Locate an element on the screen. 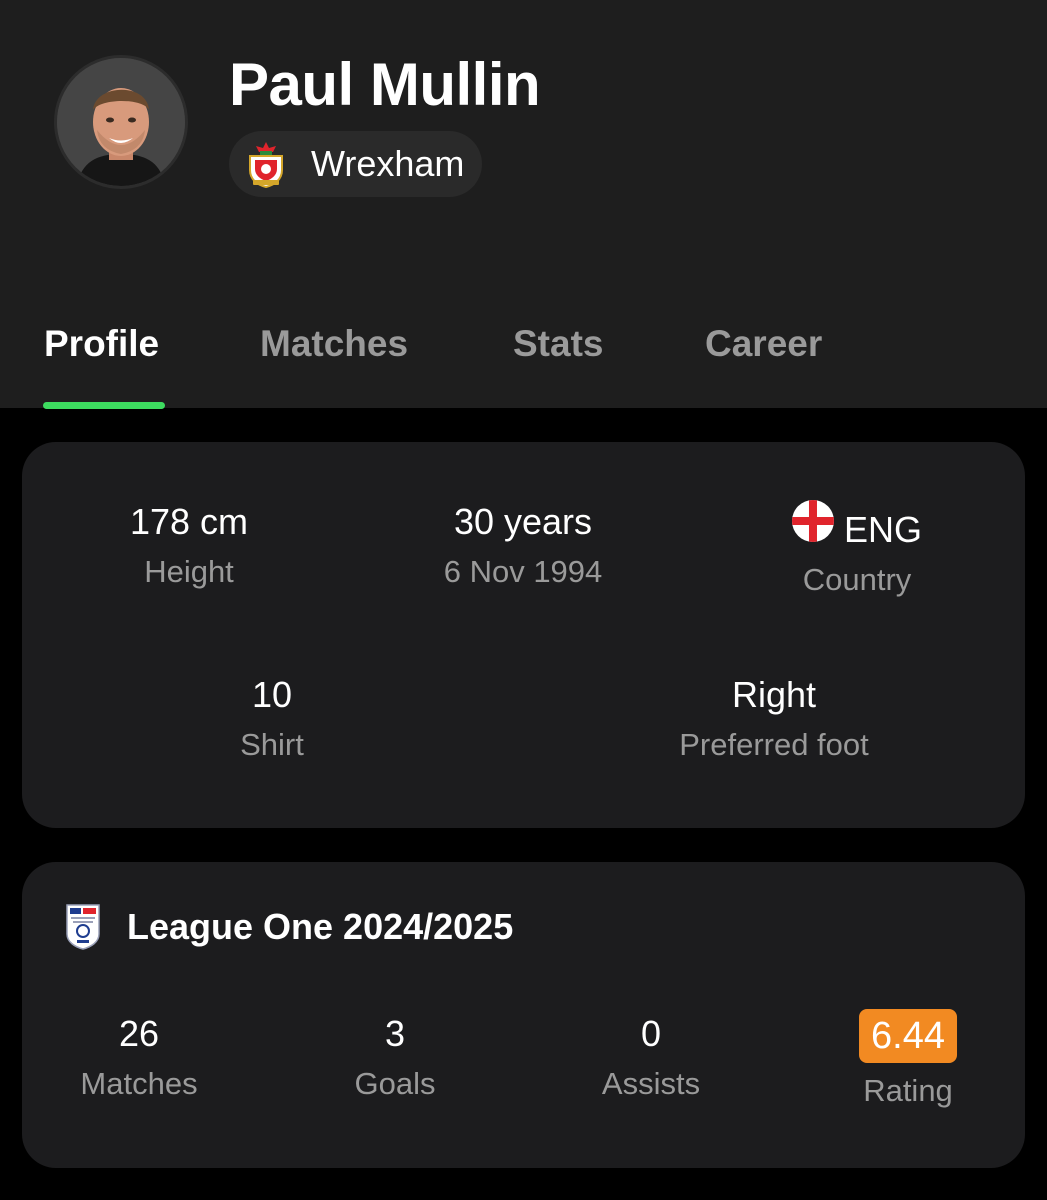 This screenshot has width=1047, height=1200. rating-badge: 6.44 is located at coordinates (908, 1036).